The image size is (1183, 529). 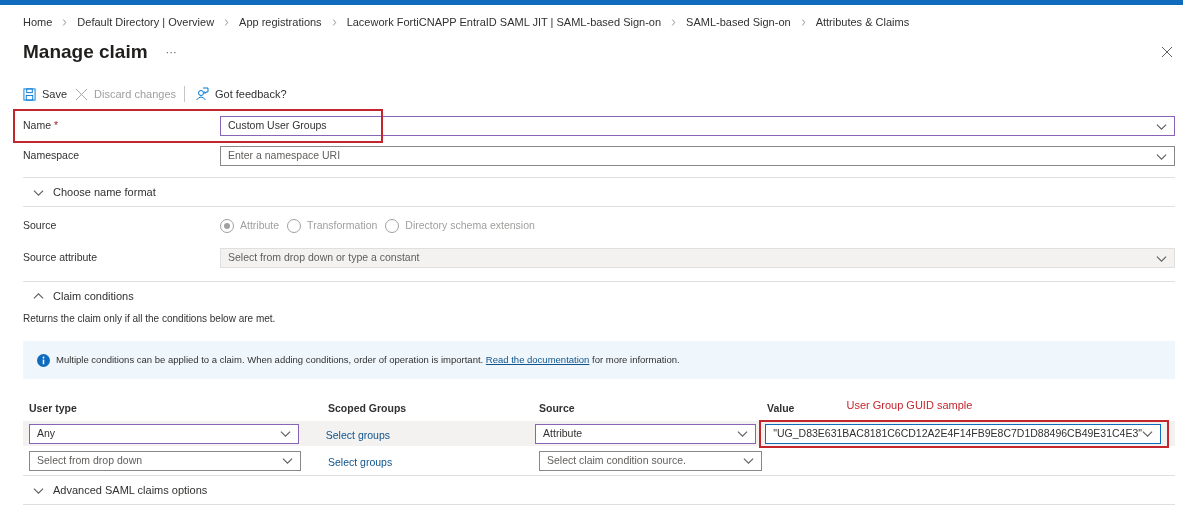 What do you see at coordinates (245, 94) in the screenshot?
I see `toolbar-button: Got feedback?` at bounding box center [245, 94].